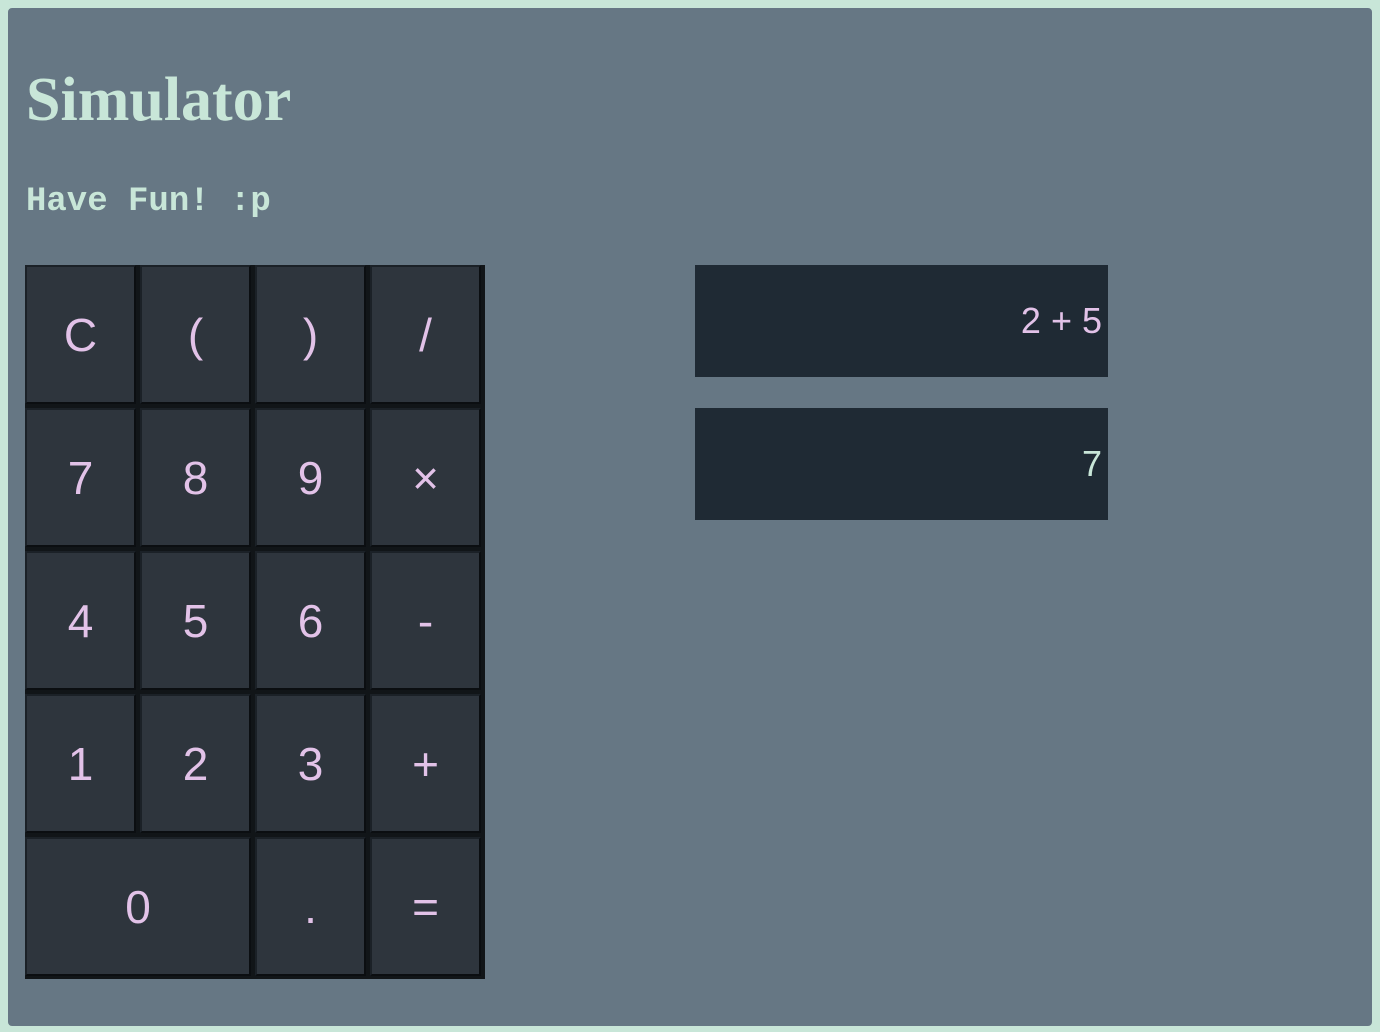 This screenshot has height=1032, width=1380. What do you see at coordinates (195, 477) in the screenshot?
I see `digit-8-button: 8` at bounding box center [195, 477].